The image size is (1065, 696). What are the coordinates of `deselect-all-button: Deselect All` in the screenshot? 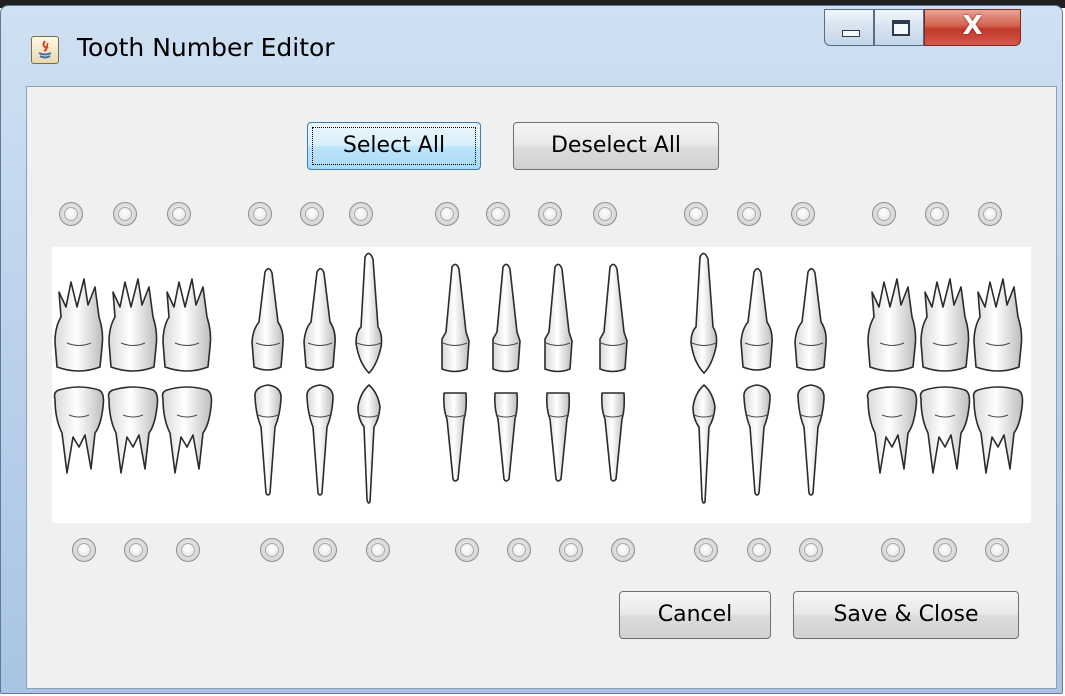 It's located at (616, 146).